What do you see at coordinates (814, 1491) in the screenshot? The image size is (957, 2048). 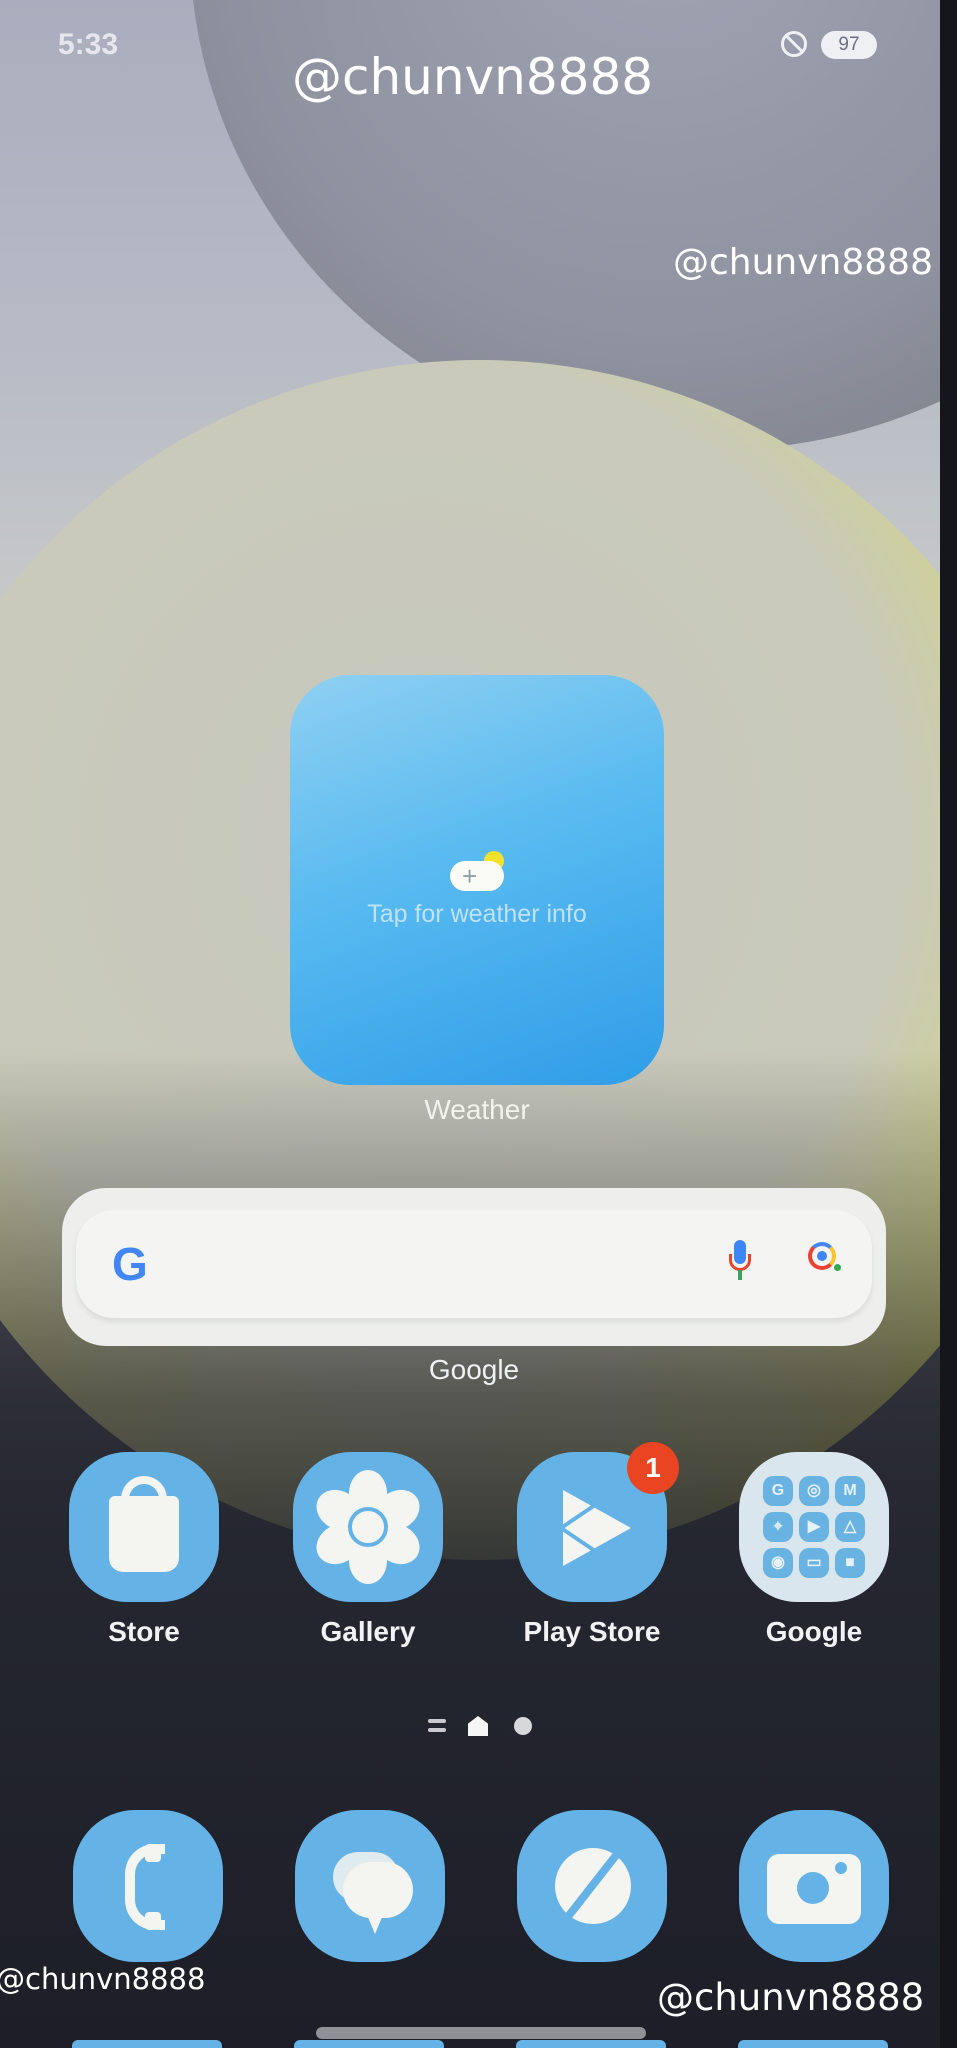 I see `chrome-icon: ◎` at bounding box center [814, 1491].